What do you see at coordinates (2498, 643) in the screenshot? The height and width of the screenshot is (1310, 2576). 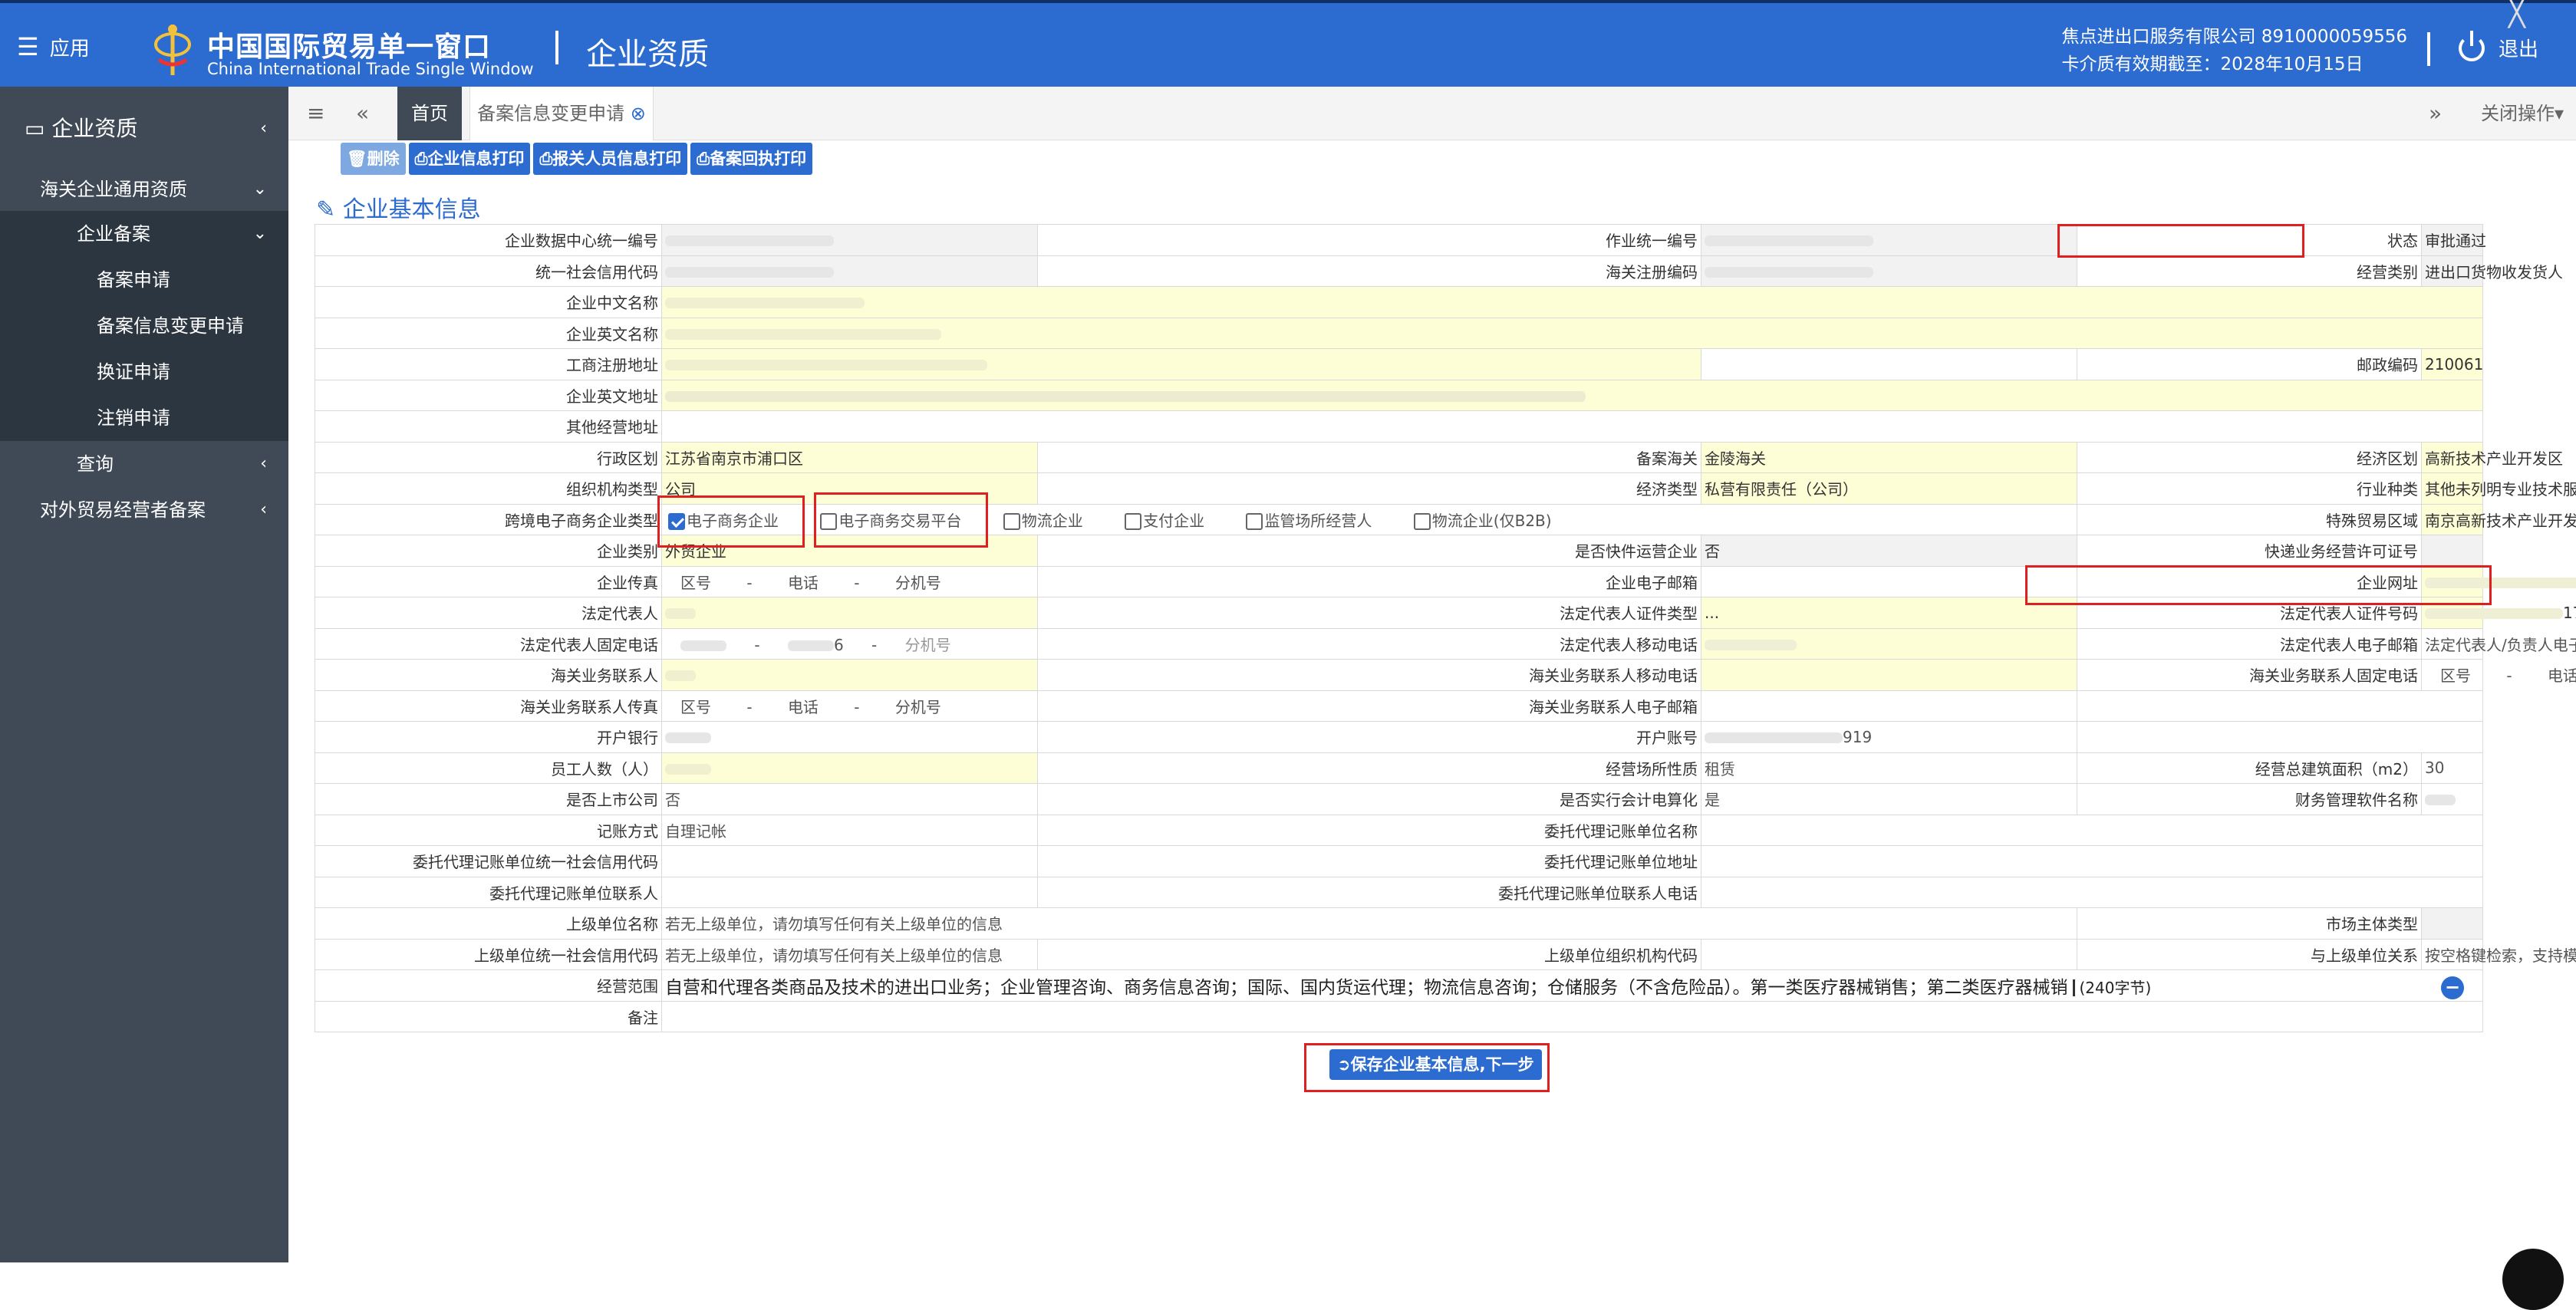 I see `field-legal-email: 法定代表人/负责人电子邮箱` at bounding box center [2498, 643].